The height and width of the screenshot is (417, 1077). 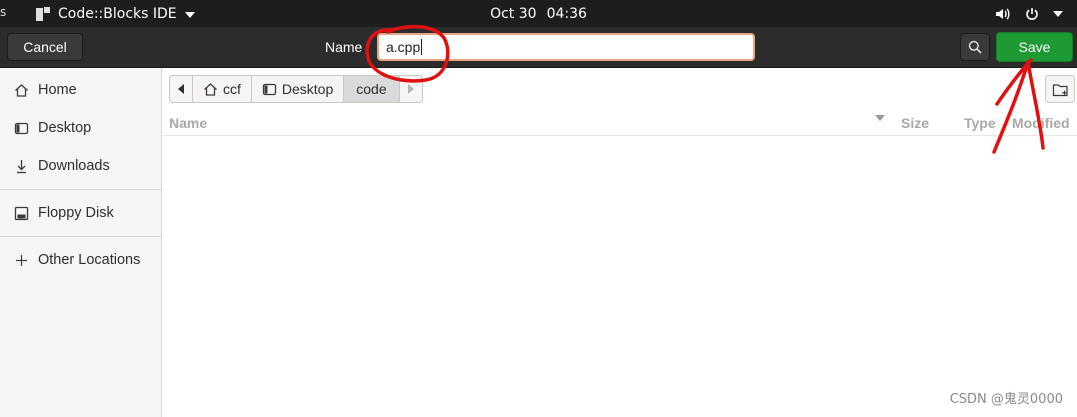 I want to click on path-back-button, so click(x=181, y=89).